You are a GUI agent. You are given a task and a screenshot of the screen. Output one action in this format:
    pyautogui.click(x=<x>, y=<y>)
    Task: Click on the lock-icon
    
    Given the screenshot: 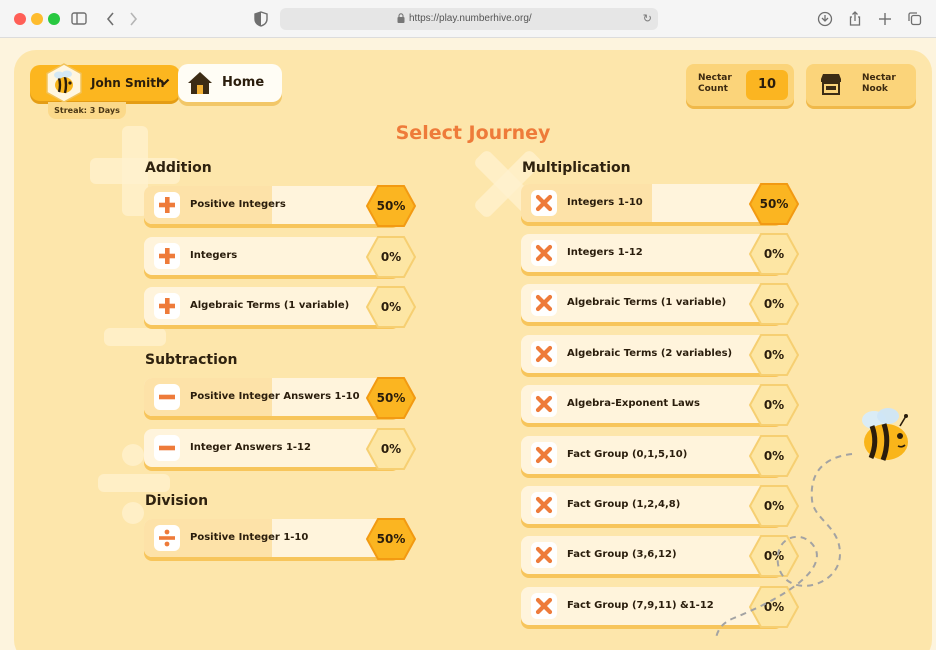 What is the action you would take?
    pyautogui.click(x=401, y=18)
    